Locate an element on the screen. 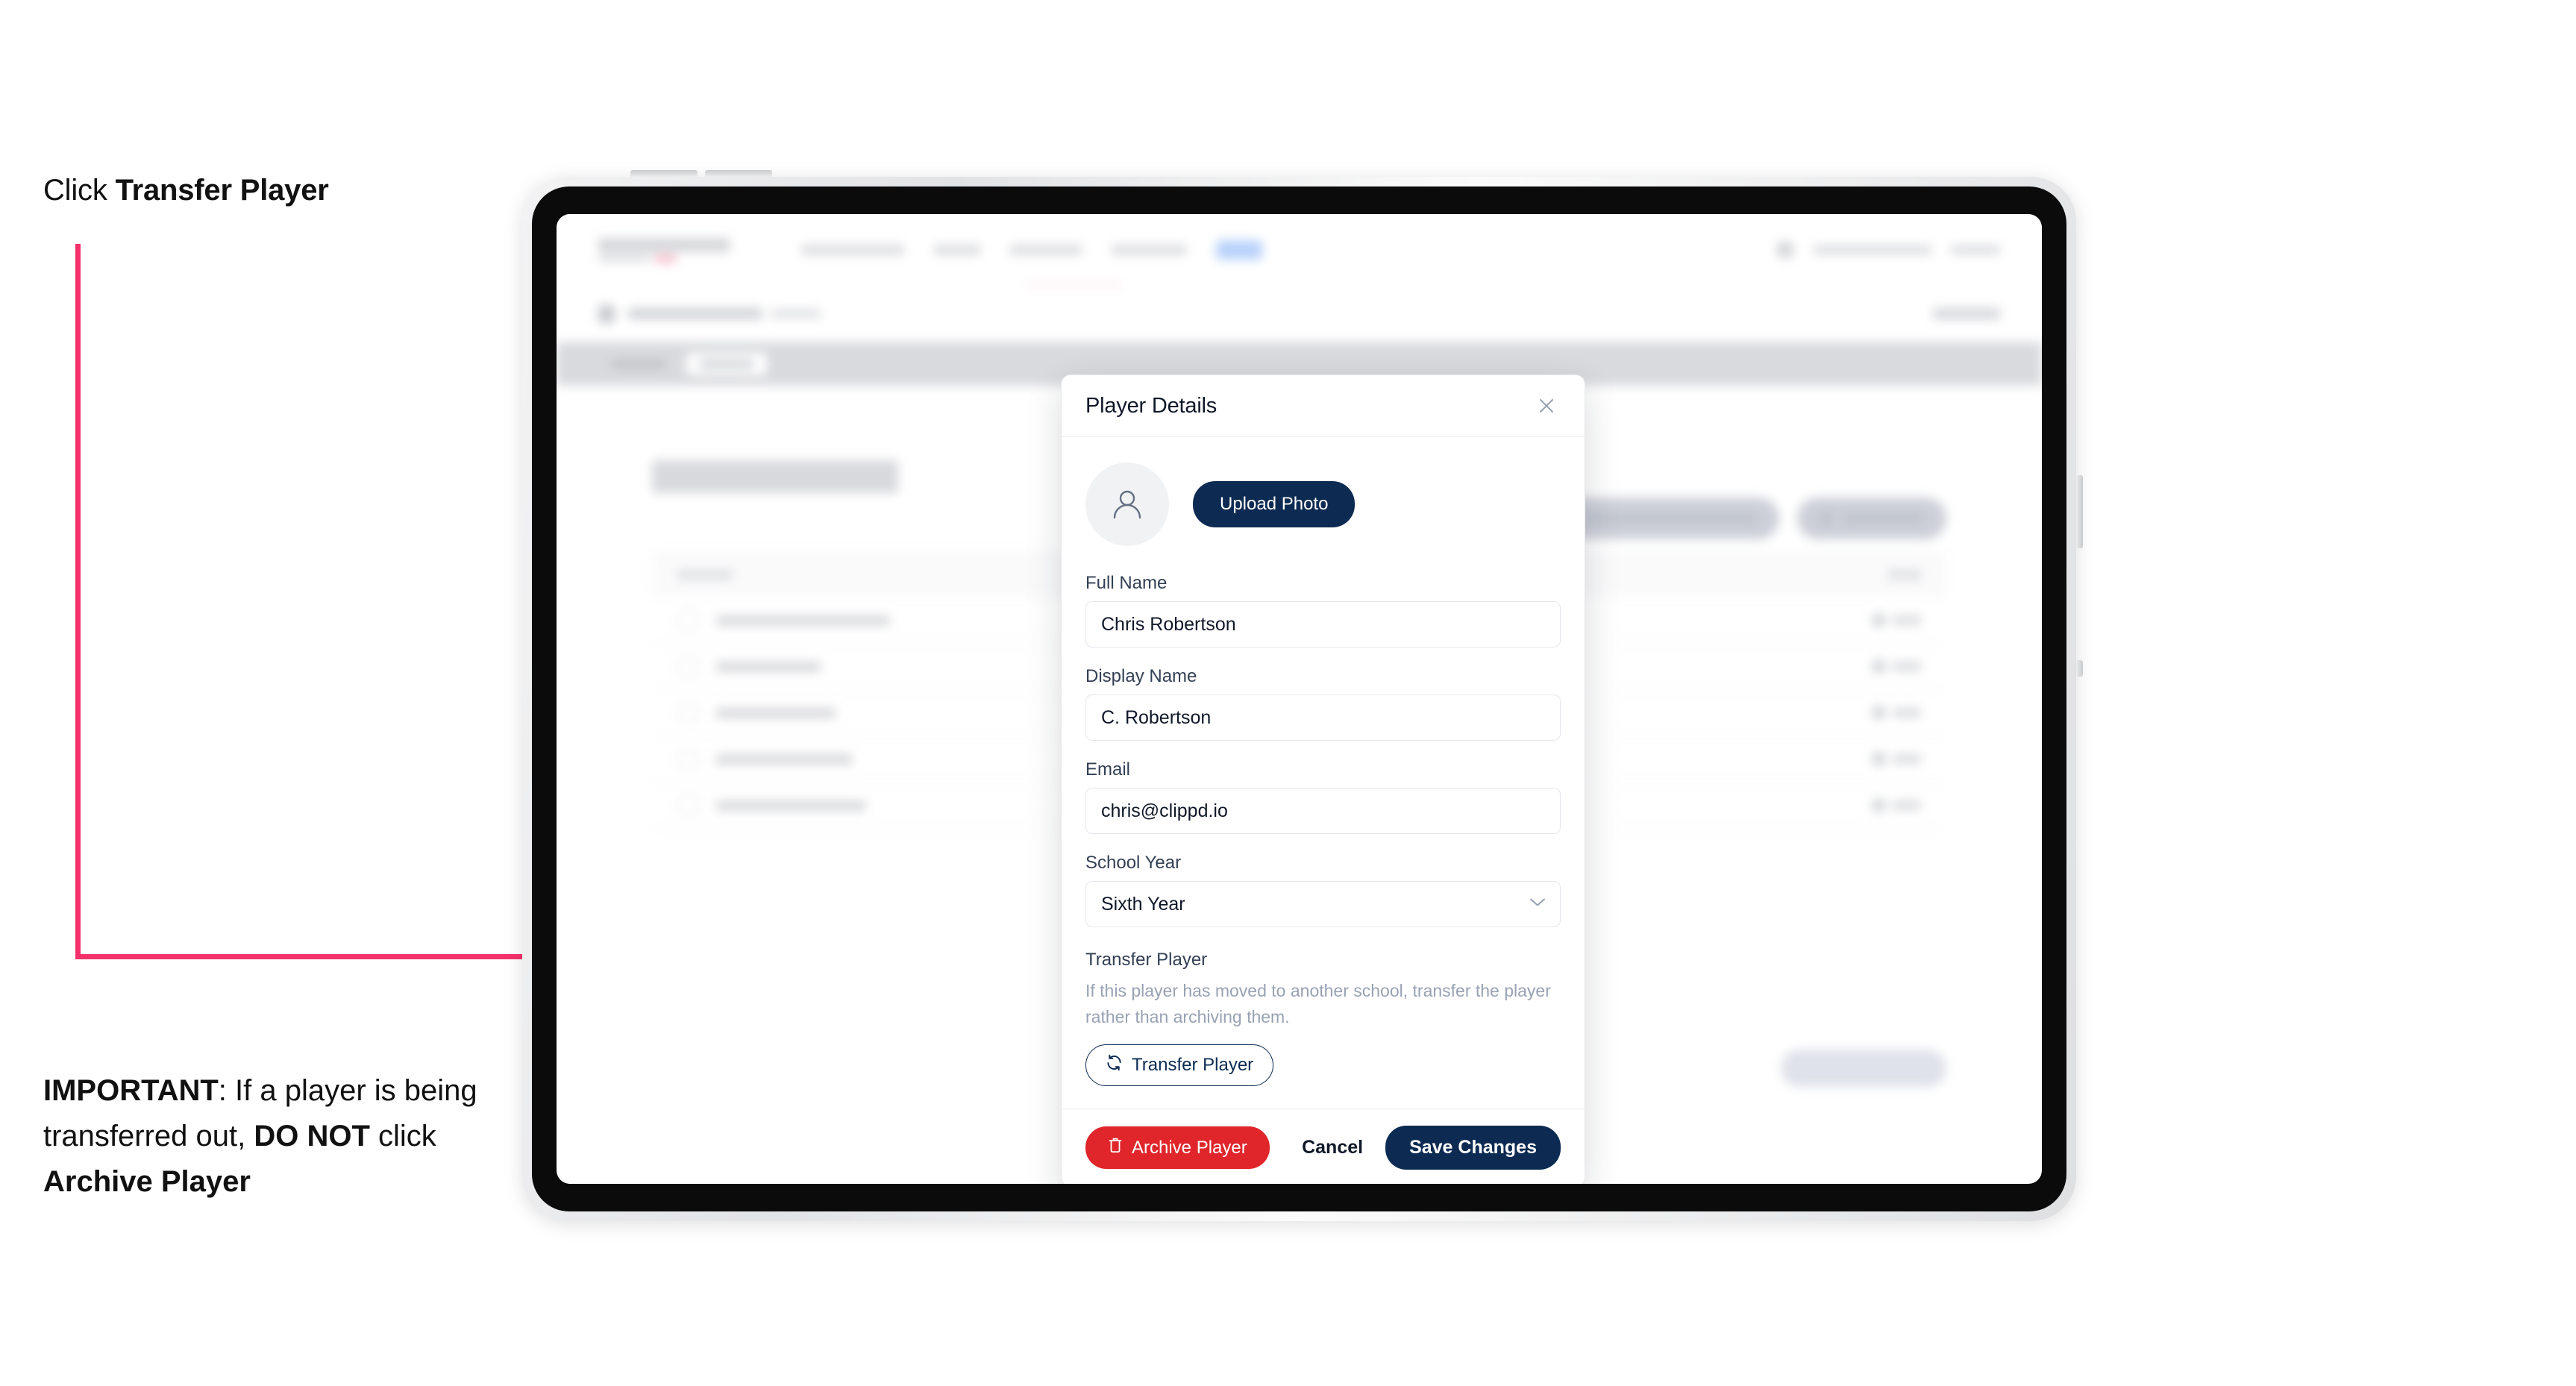  close-icon is located at coordinates (1547, 406).